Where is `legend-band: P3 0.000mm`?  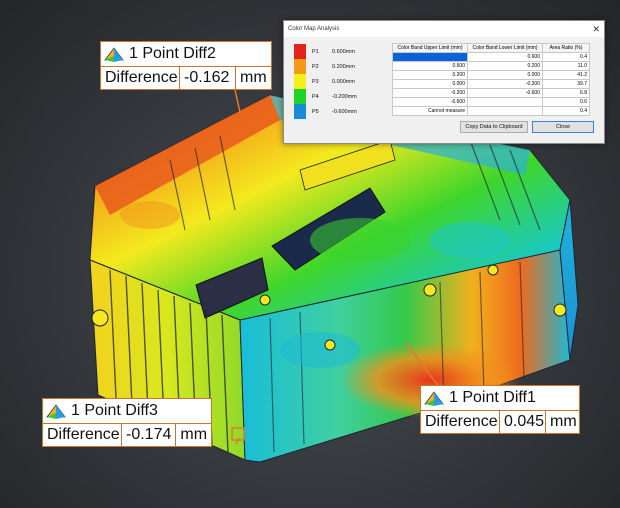
legend-band: P3 0.000mm is located at coordinates (334, 81).